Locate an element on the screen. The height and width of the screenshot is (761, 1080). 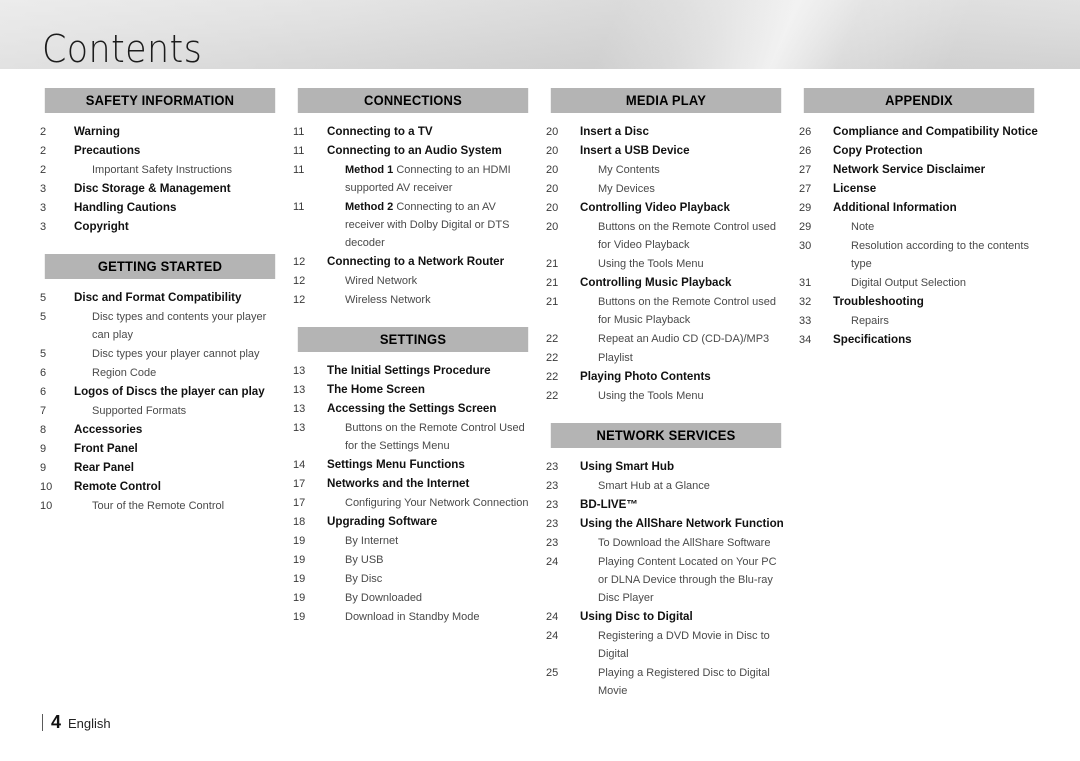
toc-entry-label: Disc types your player cannot play is located at coordinates (176, 354).